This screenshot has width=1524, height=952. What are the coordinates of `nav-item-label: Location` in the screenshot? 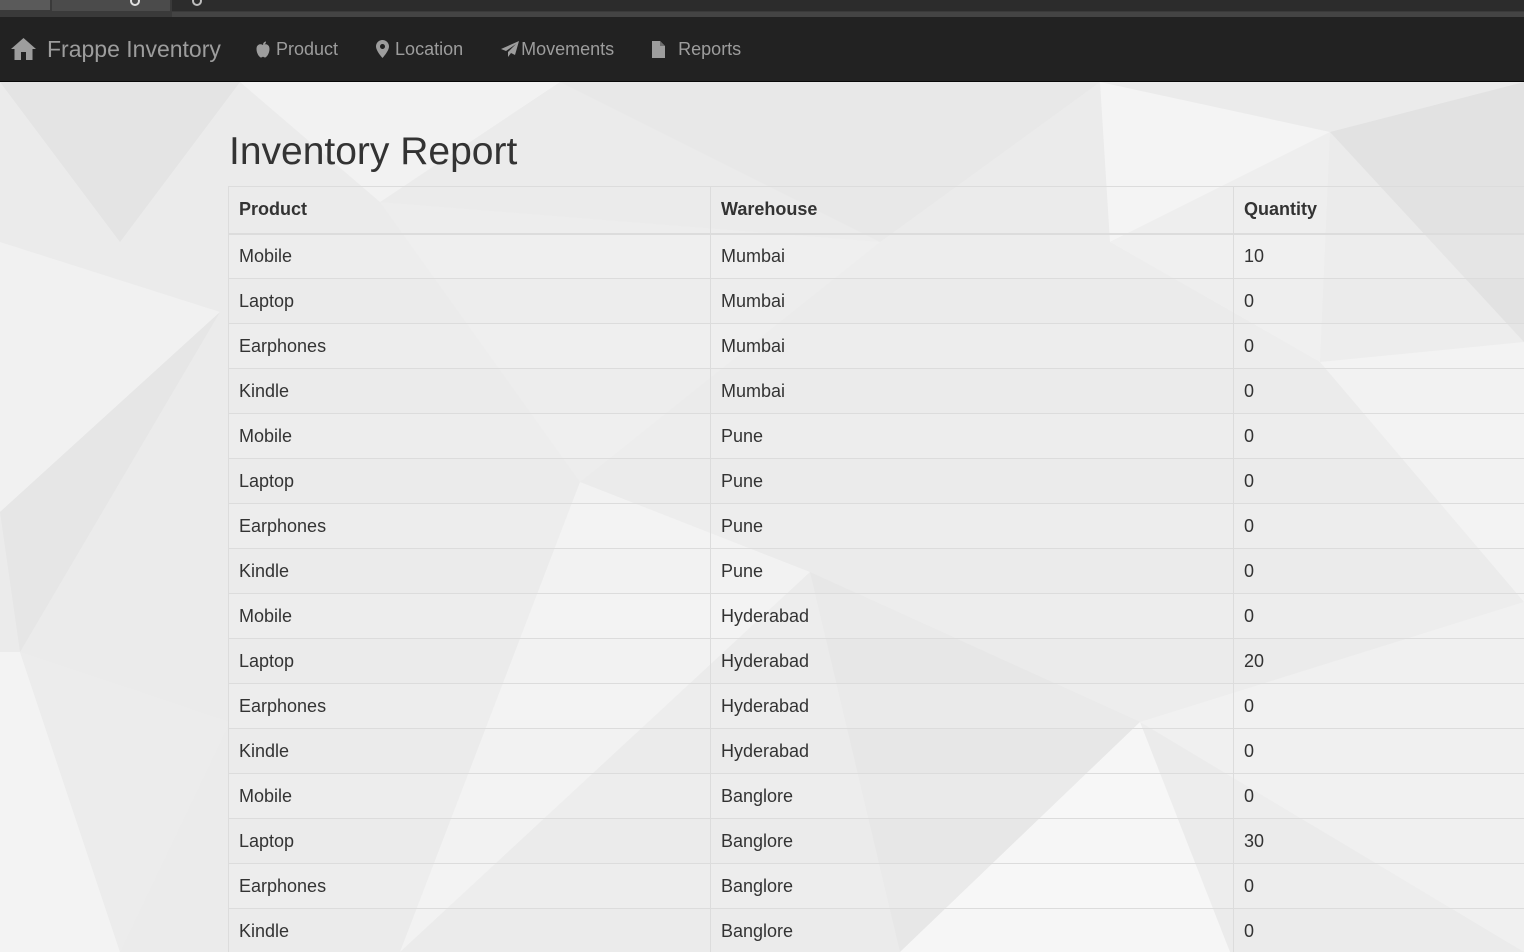 It's located at (429, 48).